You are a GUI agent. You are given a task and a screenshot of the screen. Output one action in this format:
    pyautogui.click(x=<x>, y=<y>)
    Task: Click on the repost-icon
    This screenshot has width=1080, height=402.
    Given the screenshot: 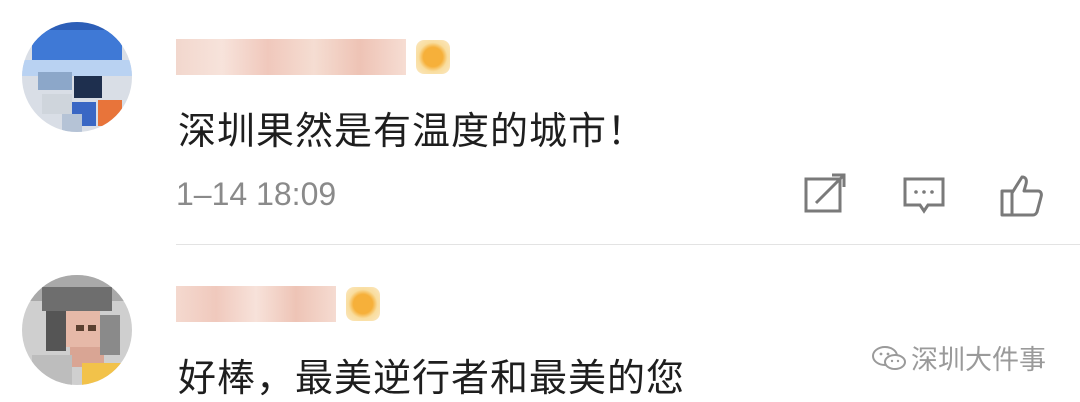 What is the action you would take?
    pyautogui.click(x=824, y=195)
    